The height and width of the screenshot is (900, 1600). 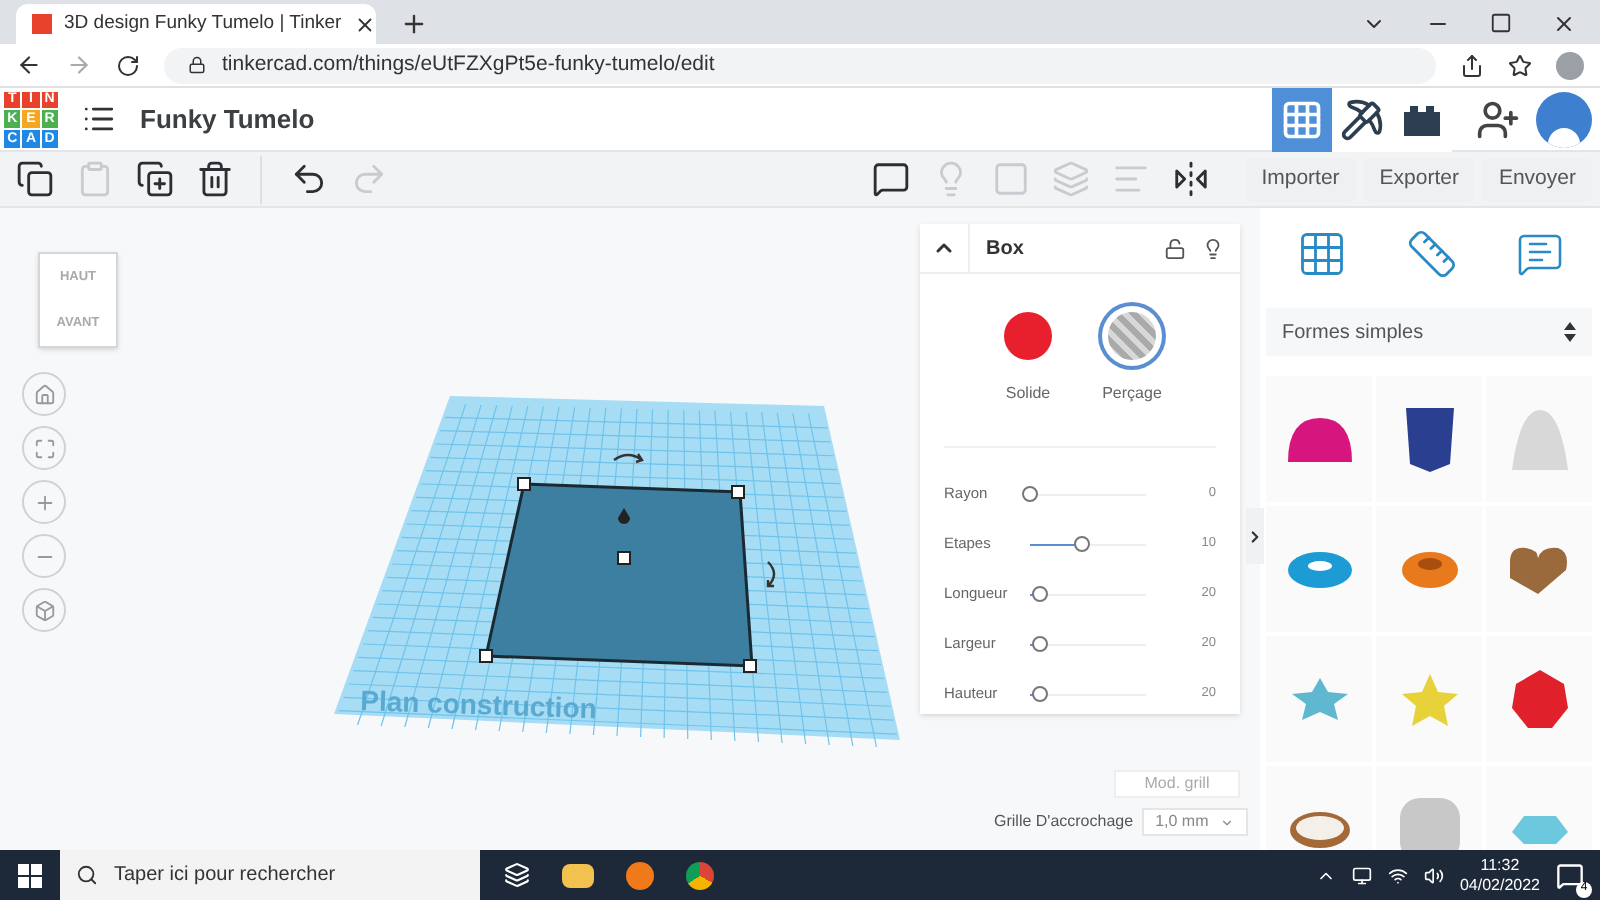 I want to click on add-user-icon, so click(x=1498, y=119).